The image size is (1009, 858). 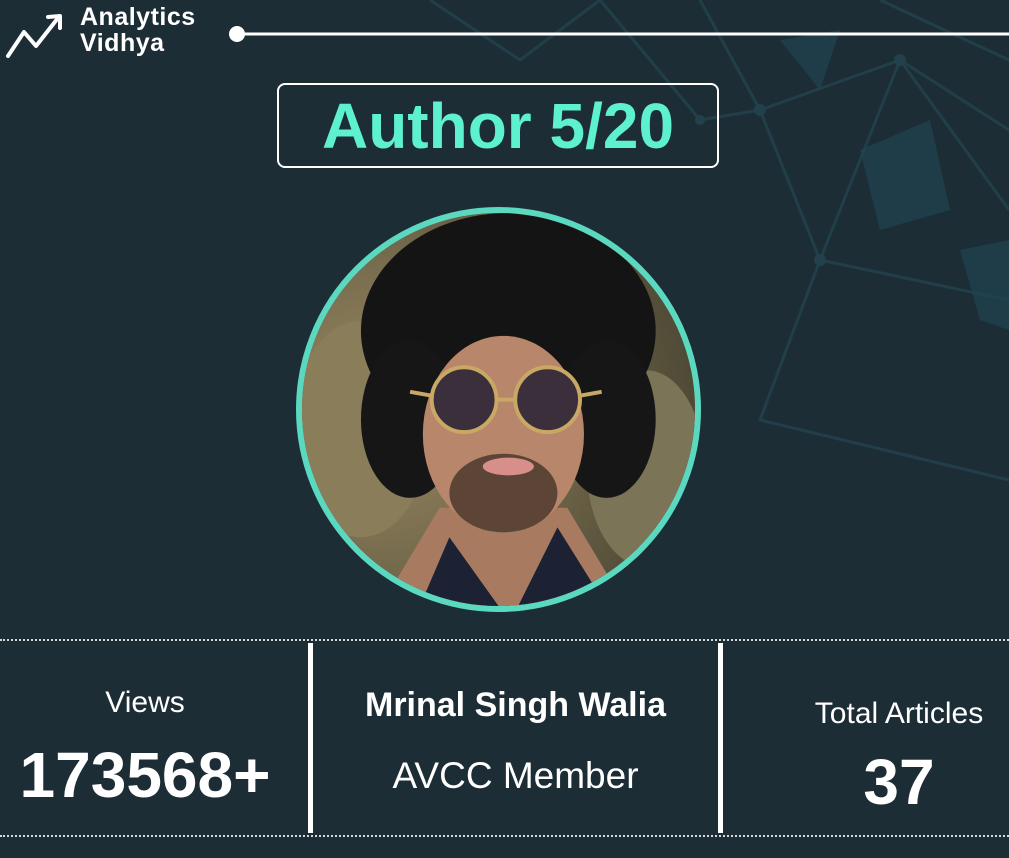 I want to click on total-articles-label: Total Articles, so click(x=899, y=713).